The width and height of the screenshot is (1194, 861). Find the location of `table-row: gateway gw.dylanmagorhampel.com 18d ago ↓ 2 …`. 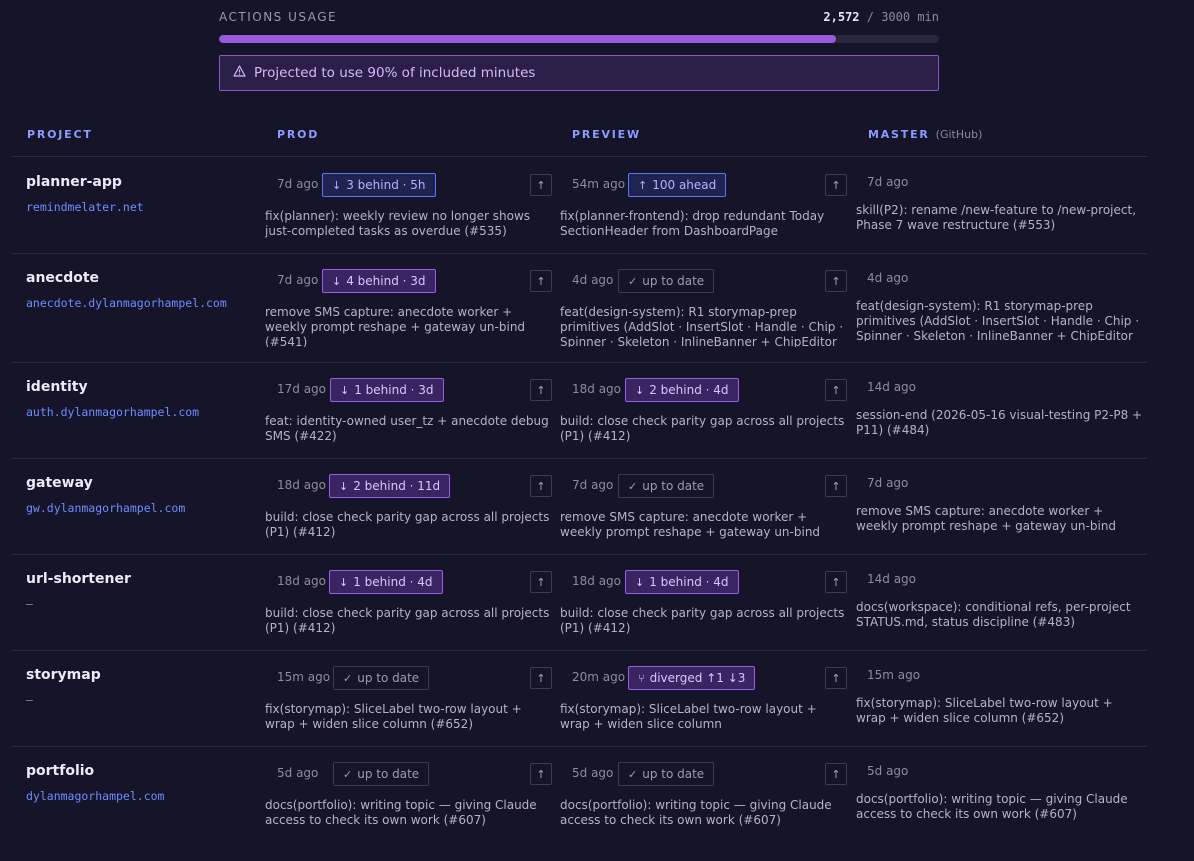

table-row: gateway gw.dylanmagorhampel.com 18d ago ↓ 2 … is located at coordinates (597, 506).